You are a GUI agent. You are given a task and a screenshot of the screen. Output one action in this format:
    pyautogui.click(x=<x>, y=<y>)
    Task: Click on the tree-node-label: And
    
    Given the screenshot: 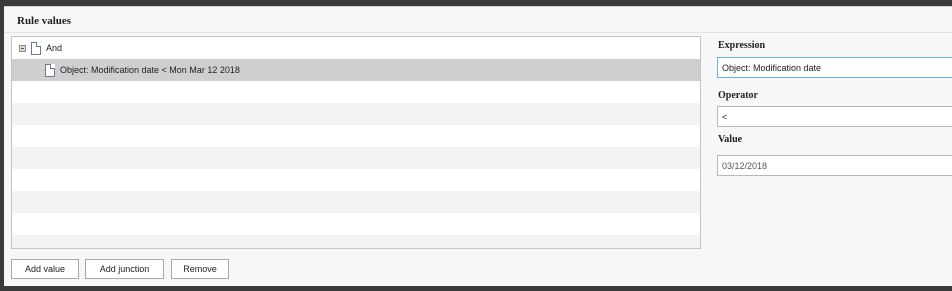 What is the action you would take?
    pyautogui.click(x=54, y=48)
    